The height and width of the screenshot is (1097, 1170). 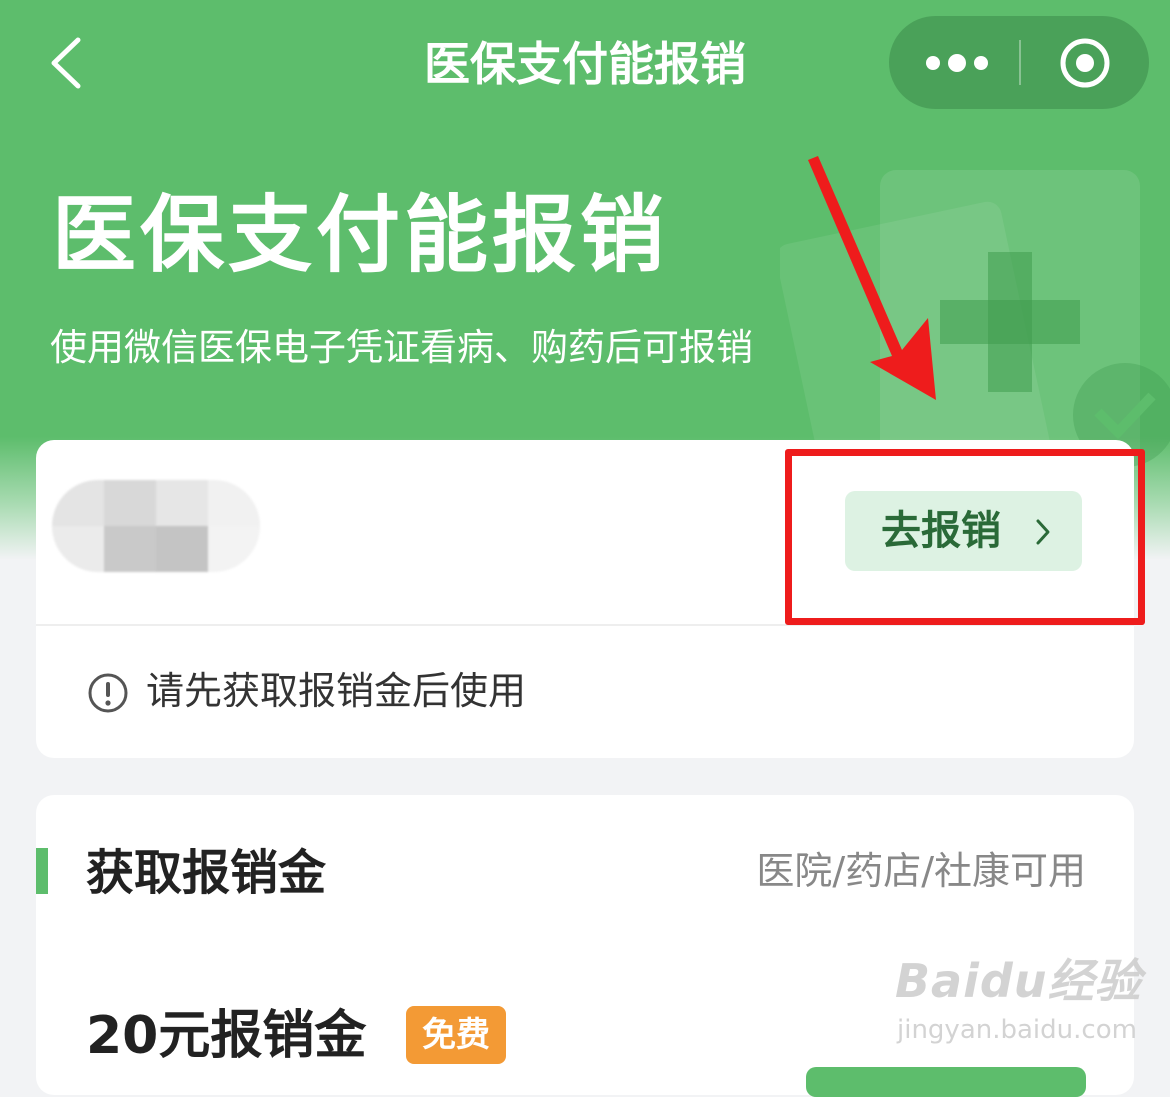 I want to click on fund-amount-title: 20元报销金, so click(x=226, y=1036).